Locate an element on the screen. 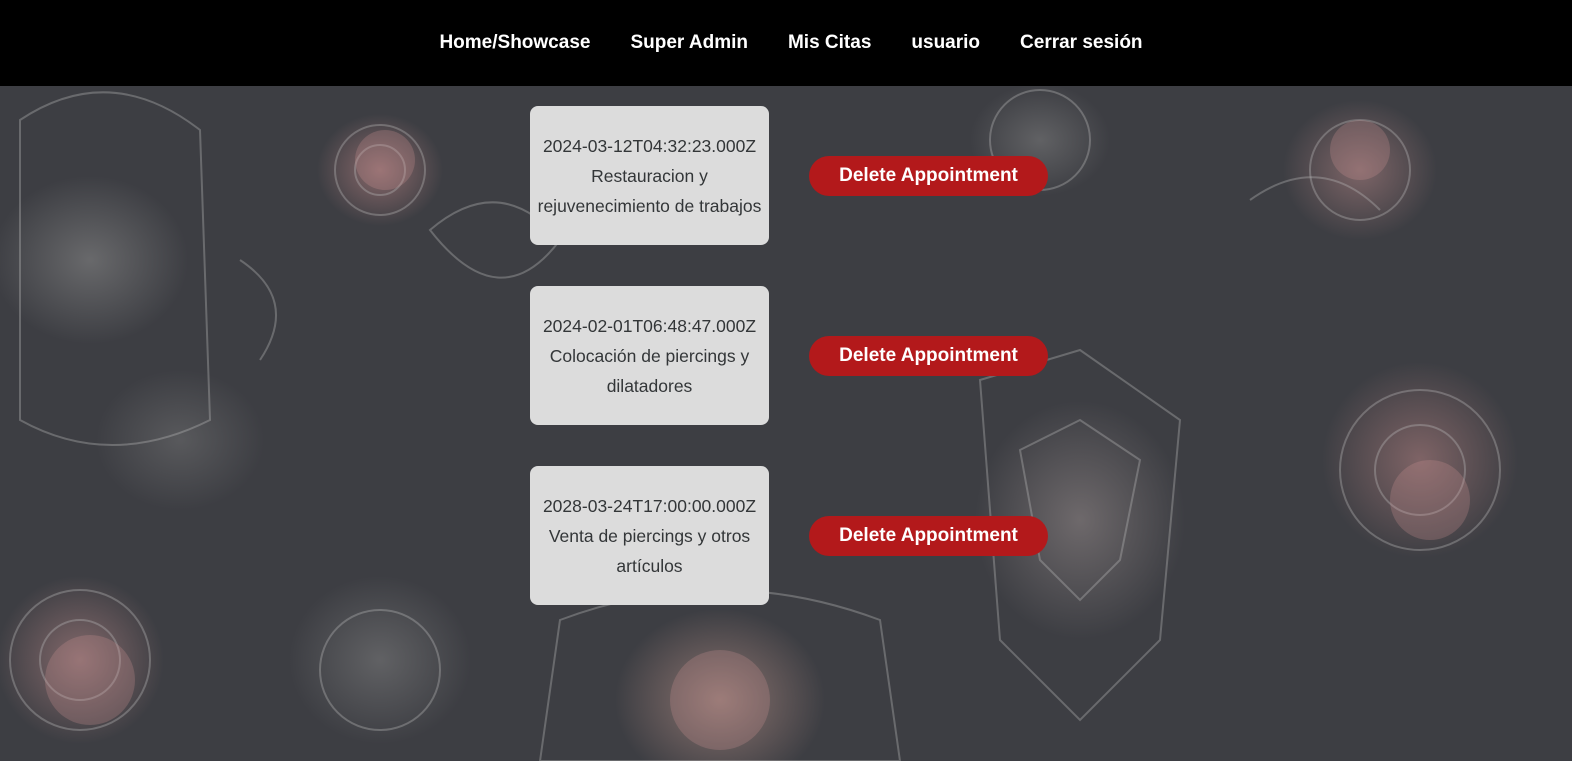 The width and height of the screenshot is (1572, 761). nav-super-admin: Super Admin is located at coordinates (689, 43).